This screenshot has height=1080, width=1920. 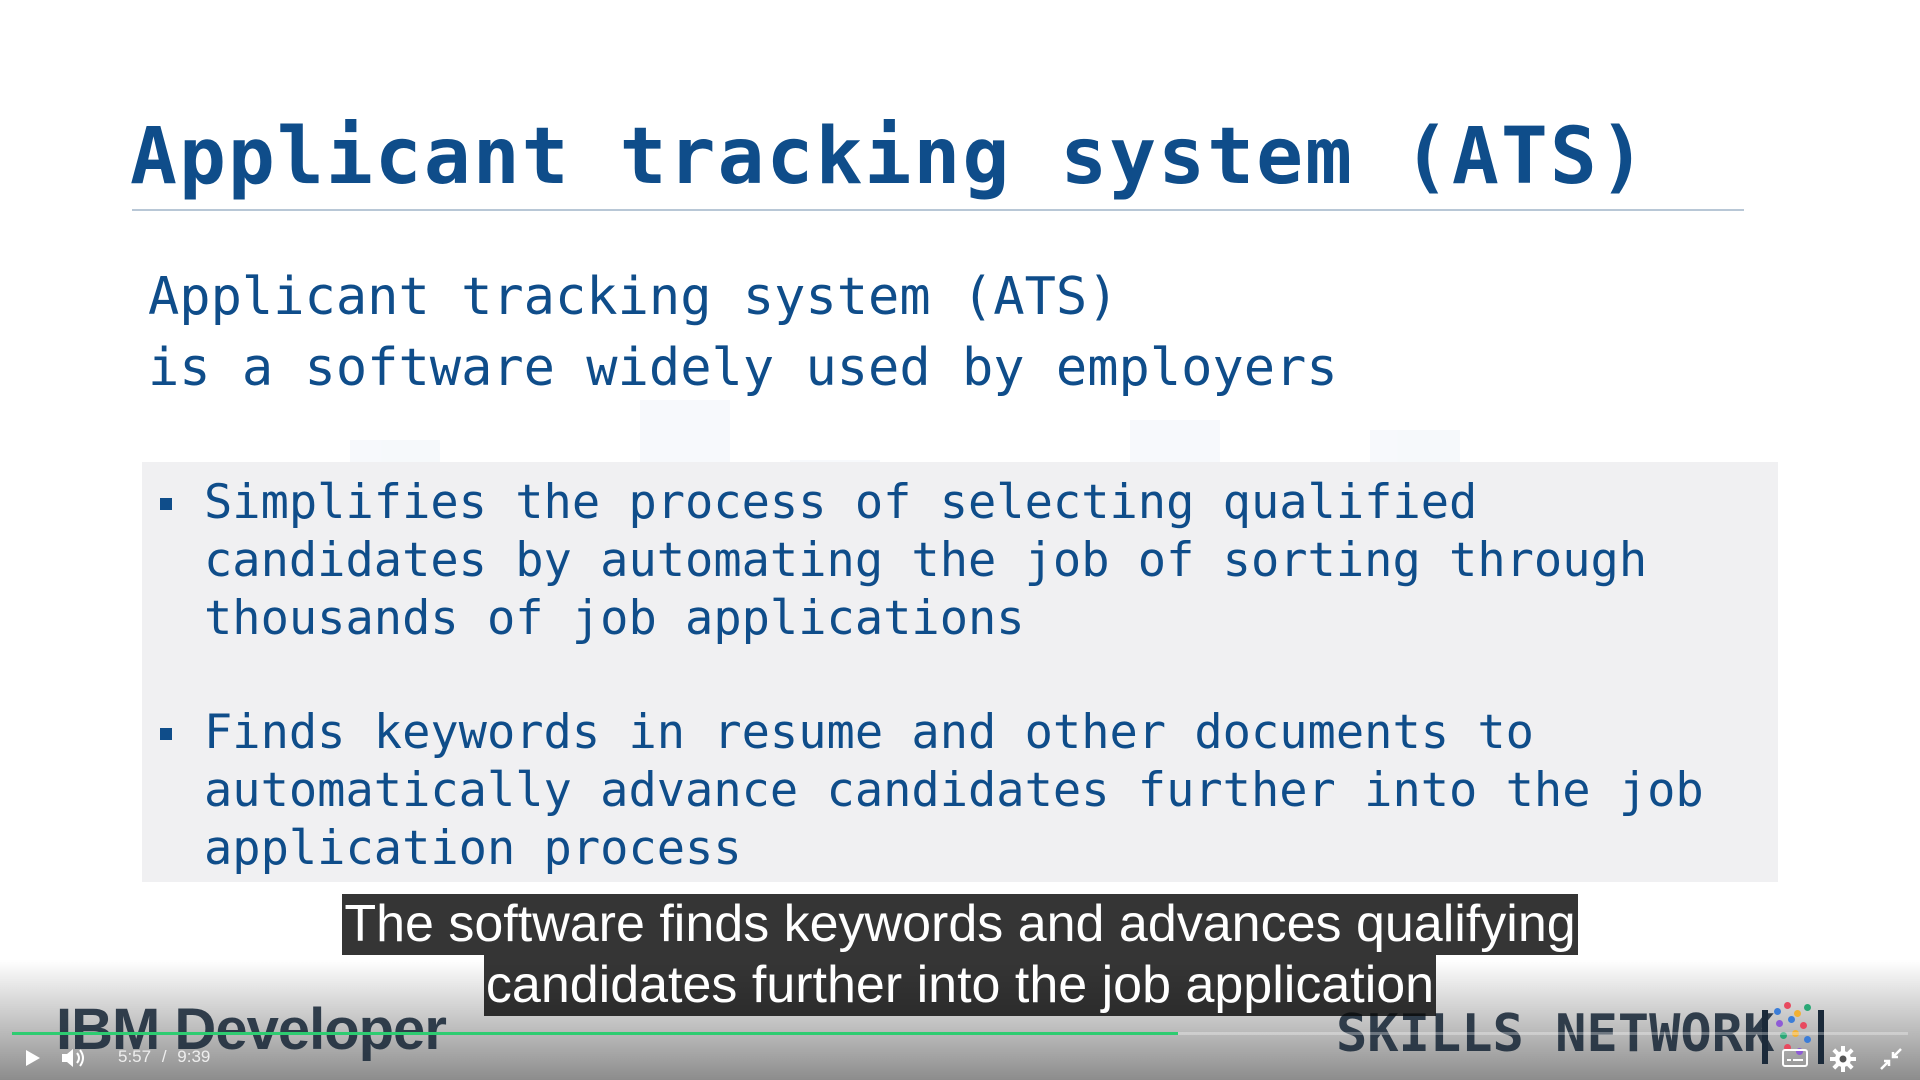 I want to click on progress-bar, so click(x=960, y=1033).